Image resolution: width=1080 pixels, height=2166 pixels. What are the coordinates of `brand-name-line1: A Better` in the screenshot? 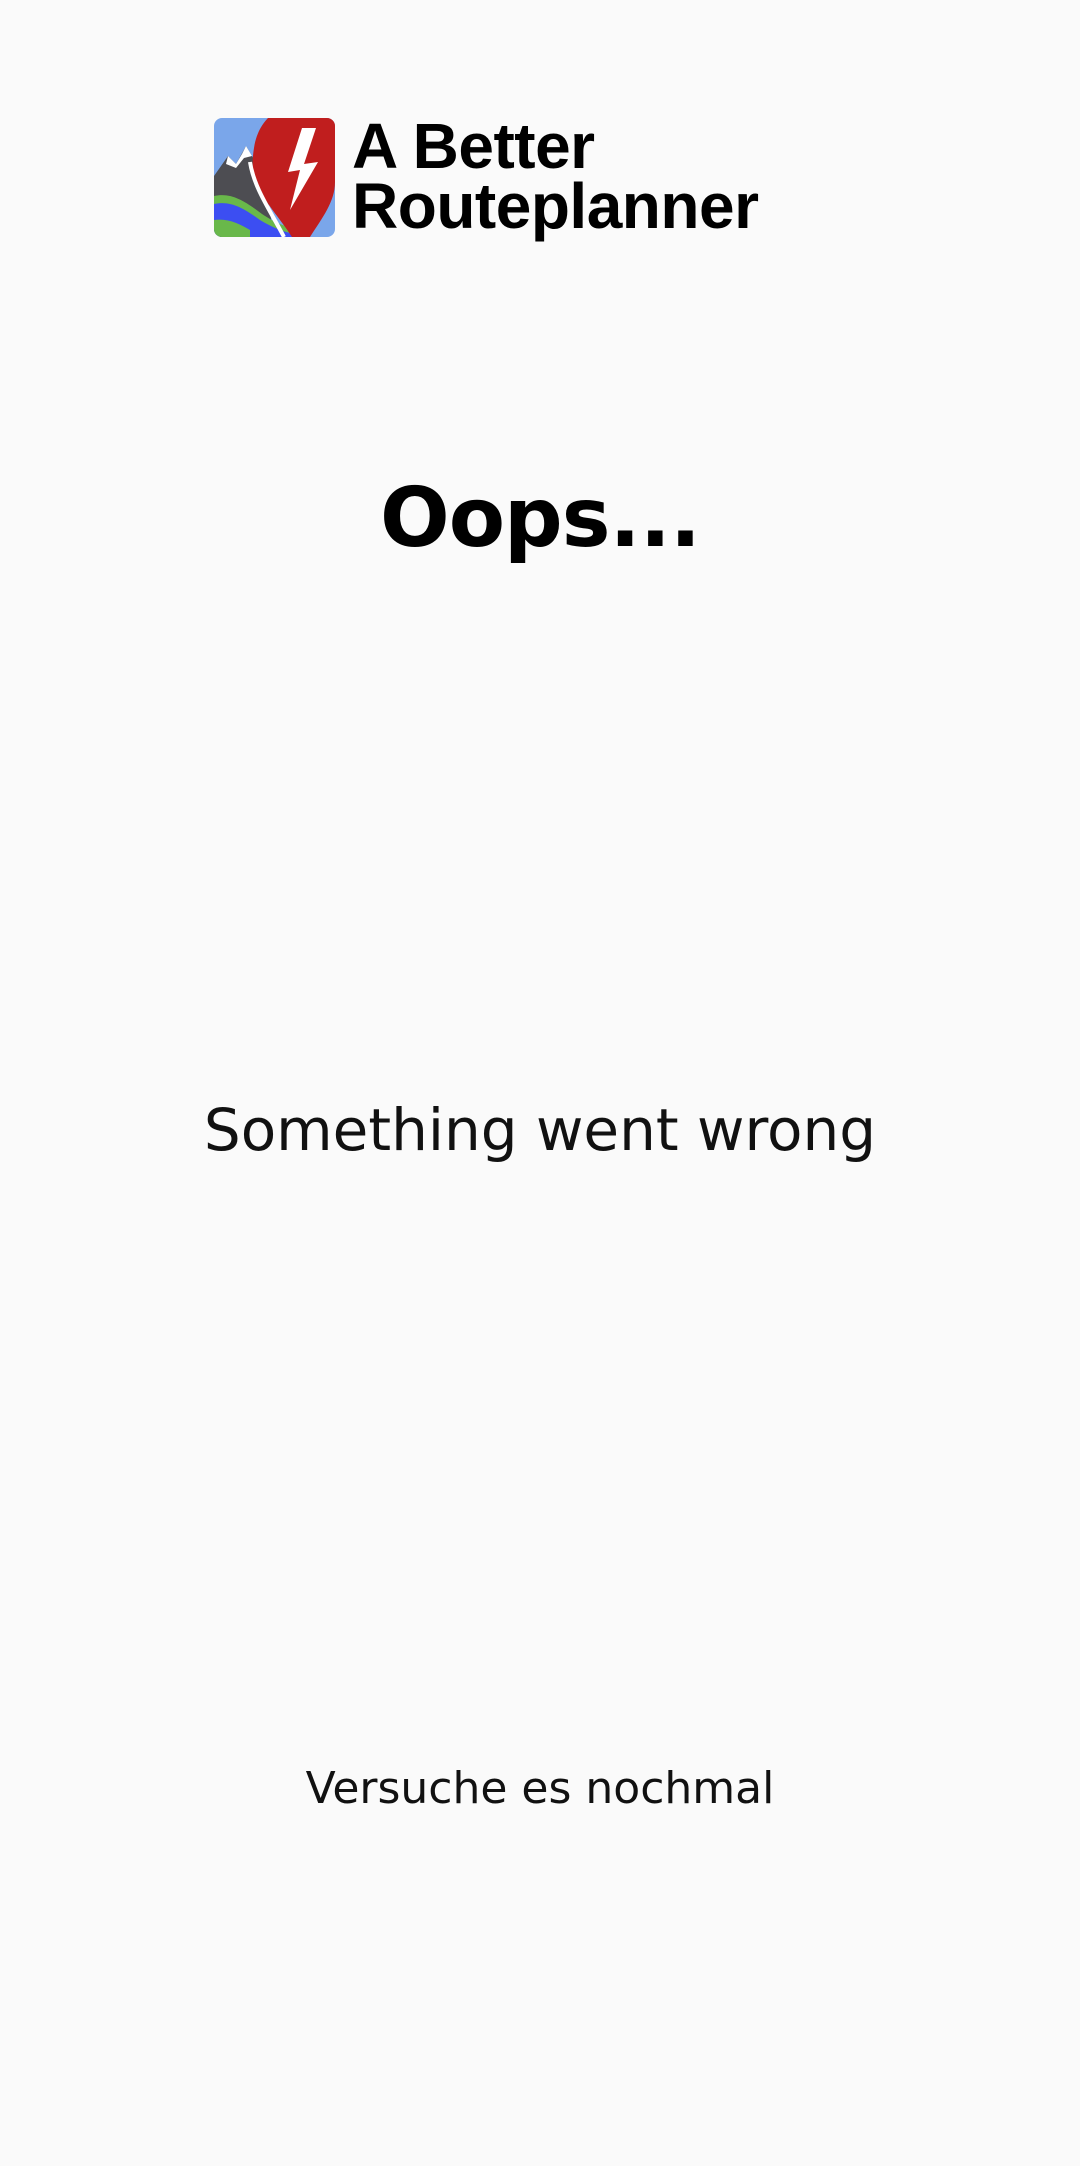 It's located at (473, 146).